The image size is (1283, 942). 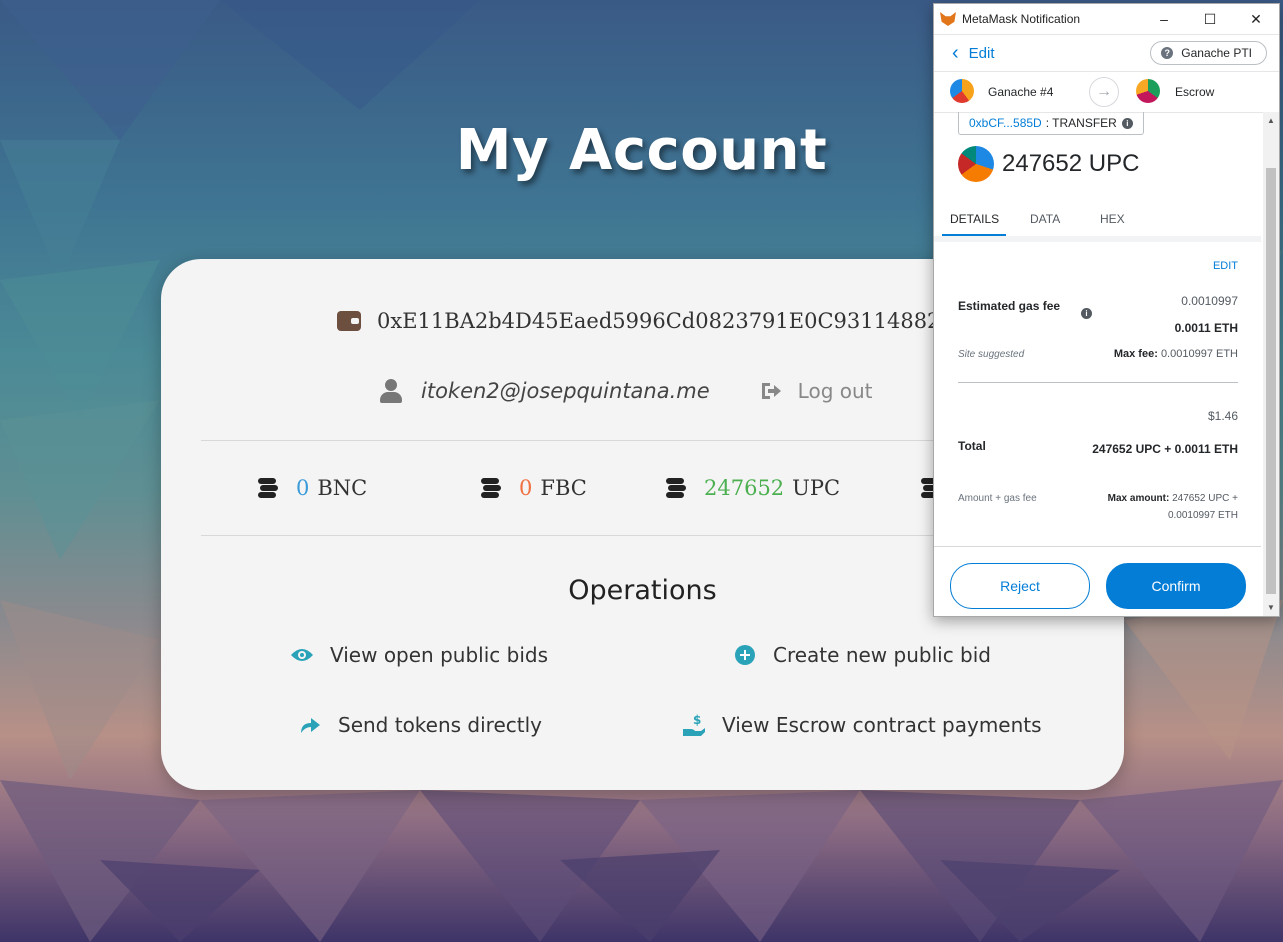 I want to click on recipient-name: Escrow, so click(x=1195, y=92).